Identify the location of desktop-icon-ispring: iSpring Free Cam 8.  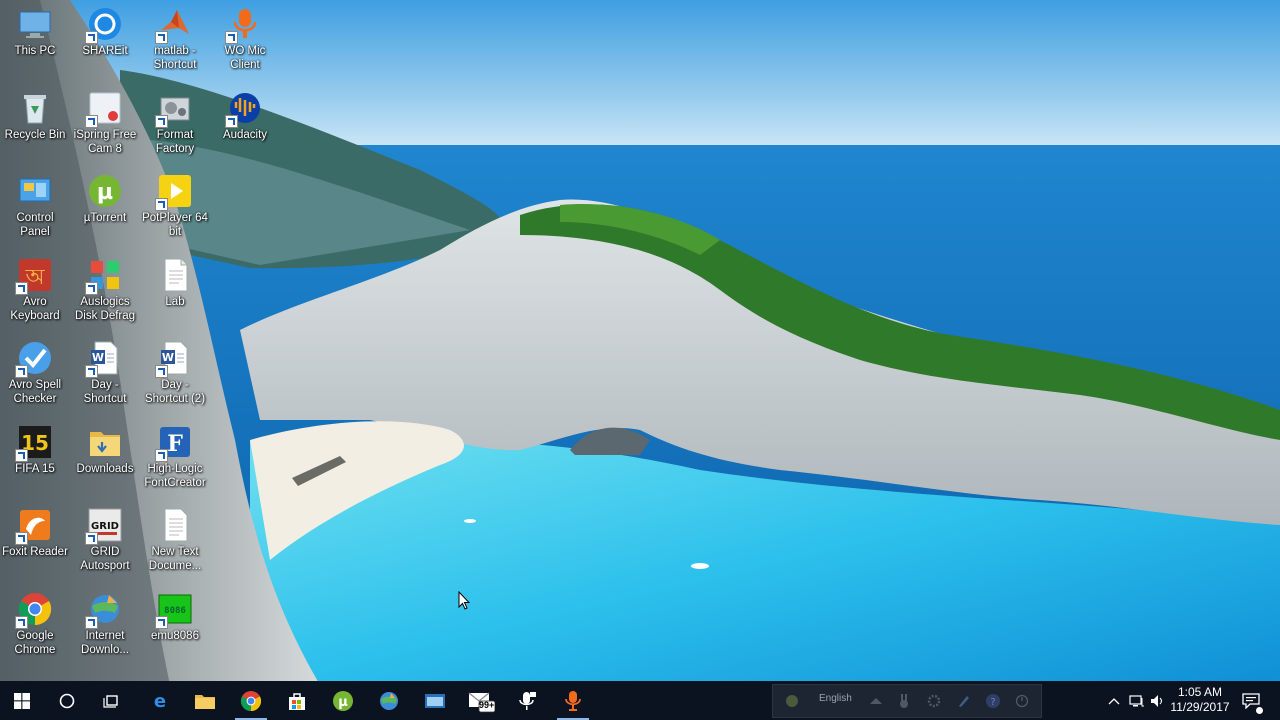
(105, 128).